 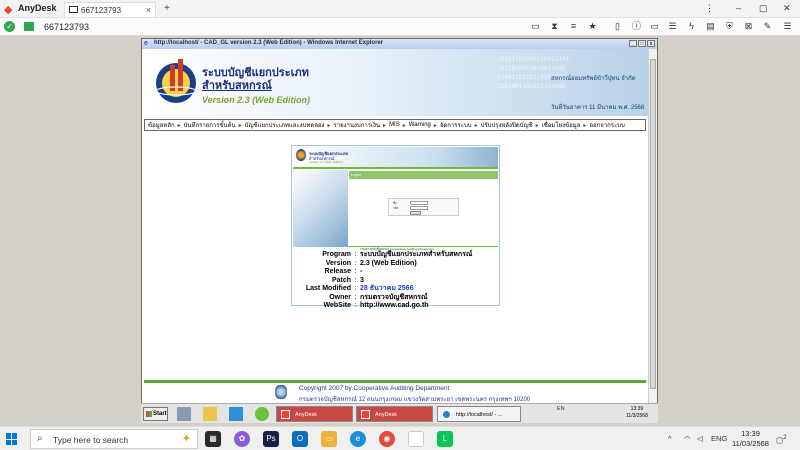 I want to click on session-flag-icon, so click(x=29, y=26).